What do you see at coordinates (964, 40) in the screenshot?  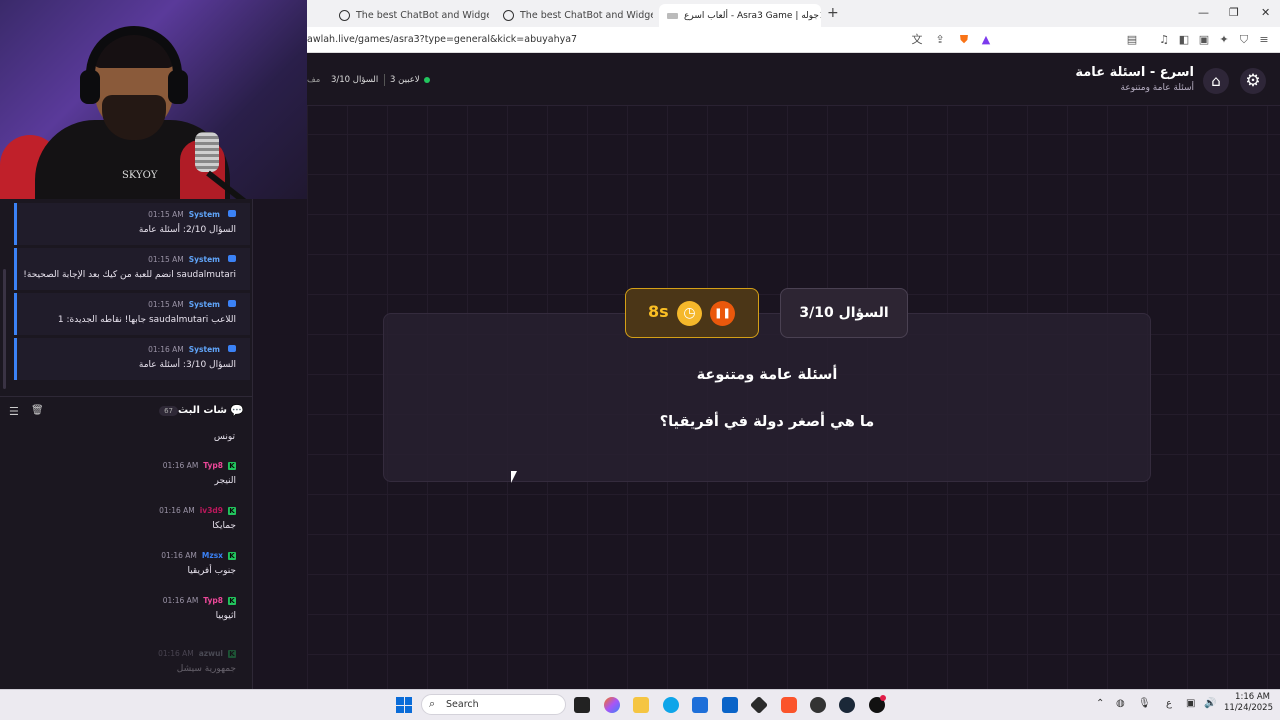 I see `brave-shield-icon: ⛊` at bounding box center [964, 40].